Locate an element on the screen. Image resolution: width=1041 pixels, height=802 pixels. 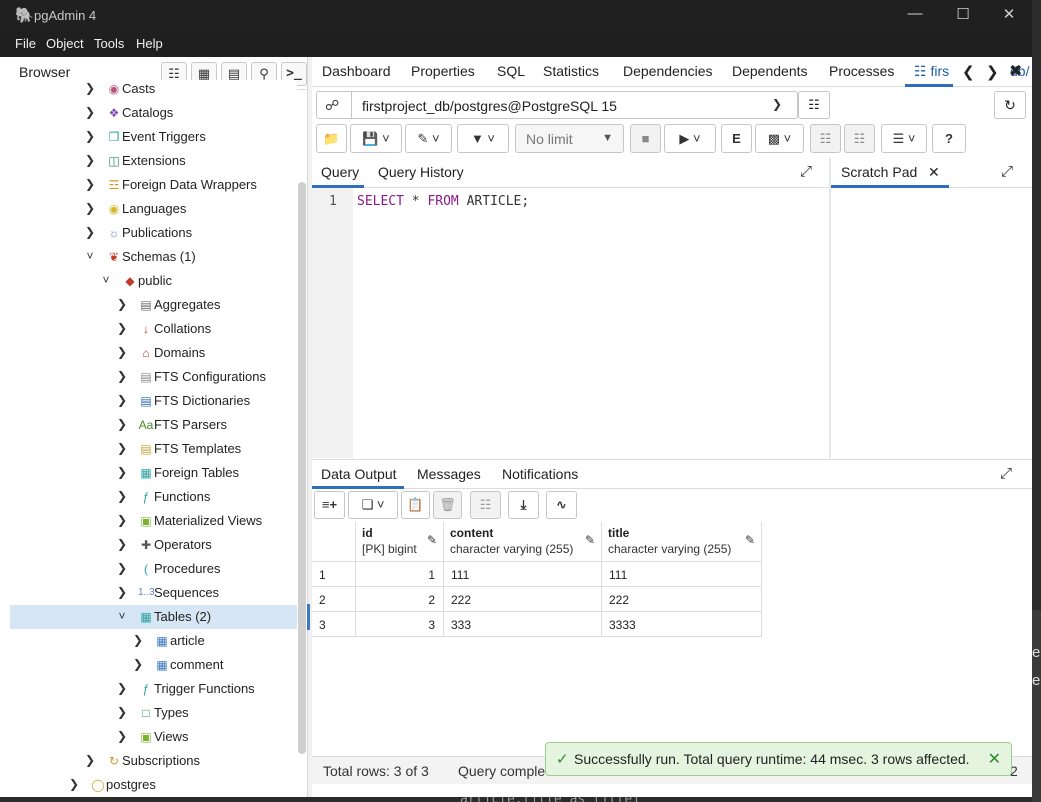
tree-scrollbar is located at coordinates (302, 468).